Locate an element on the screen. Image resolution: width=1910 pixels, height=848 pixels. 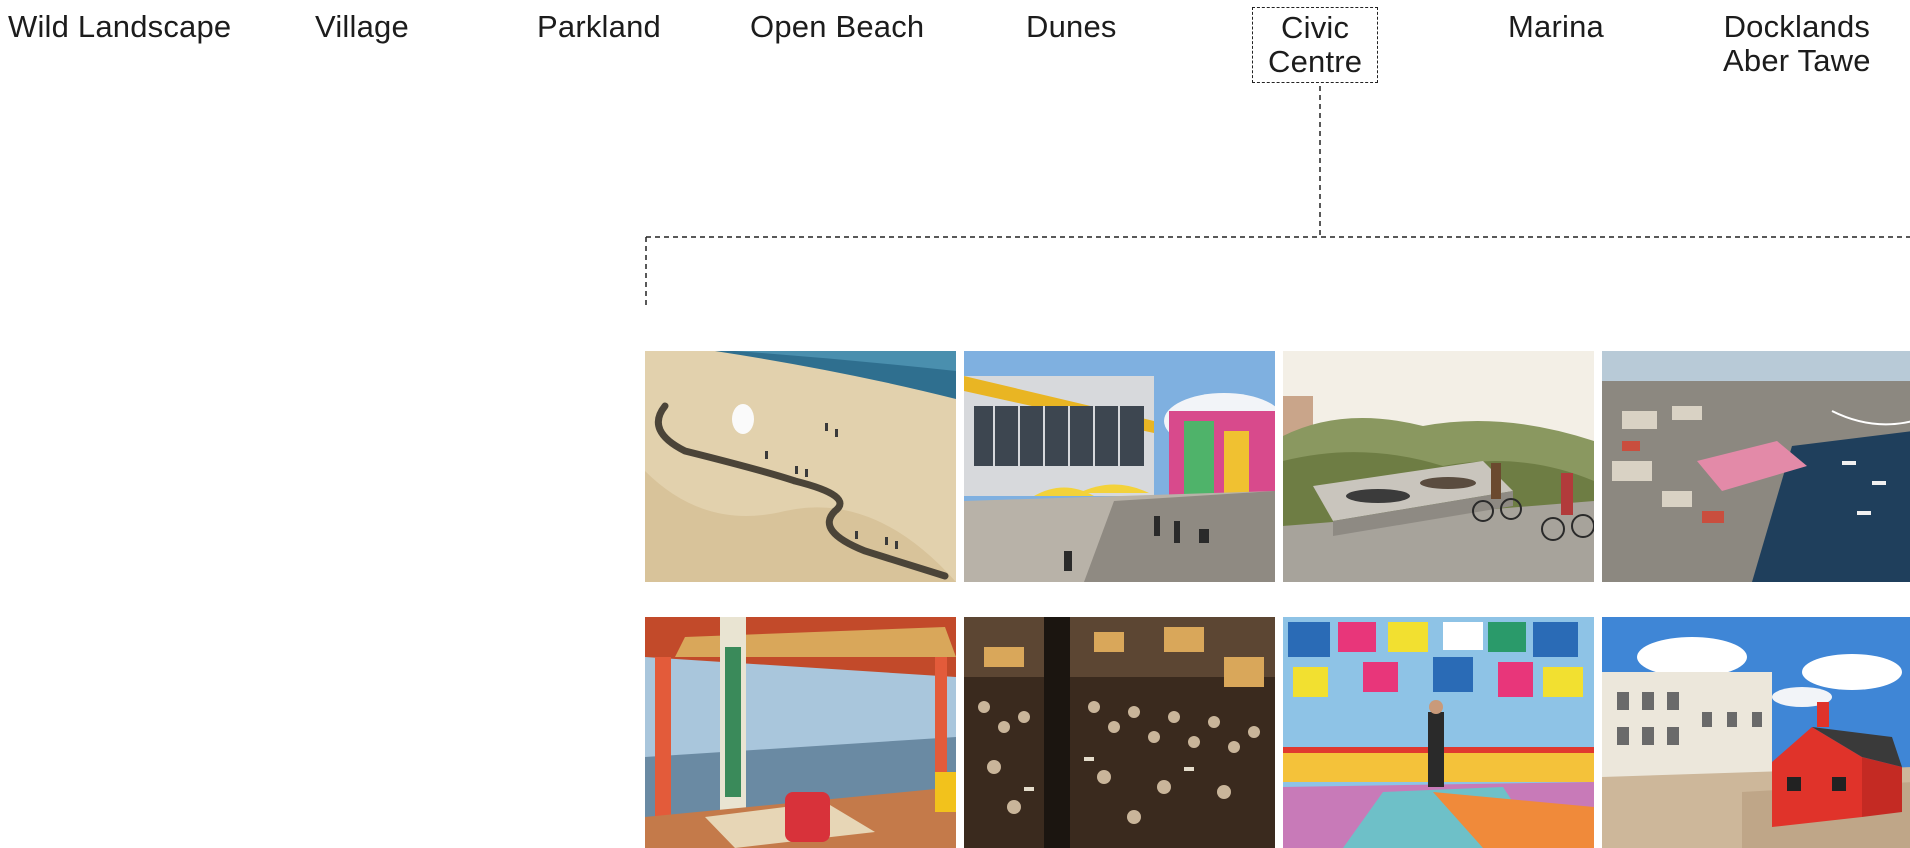
red-house-beach-photo is located at coordinates (1756, 732).